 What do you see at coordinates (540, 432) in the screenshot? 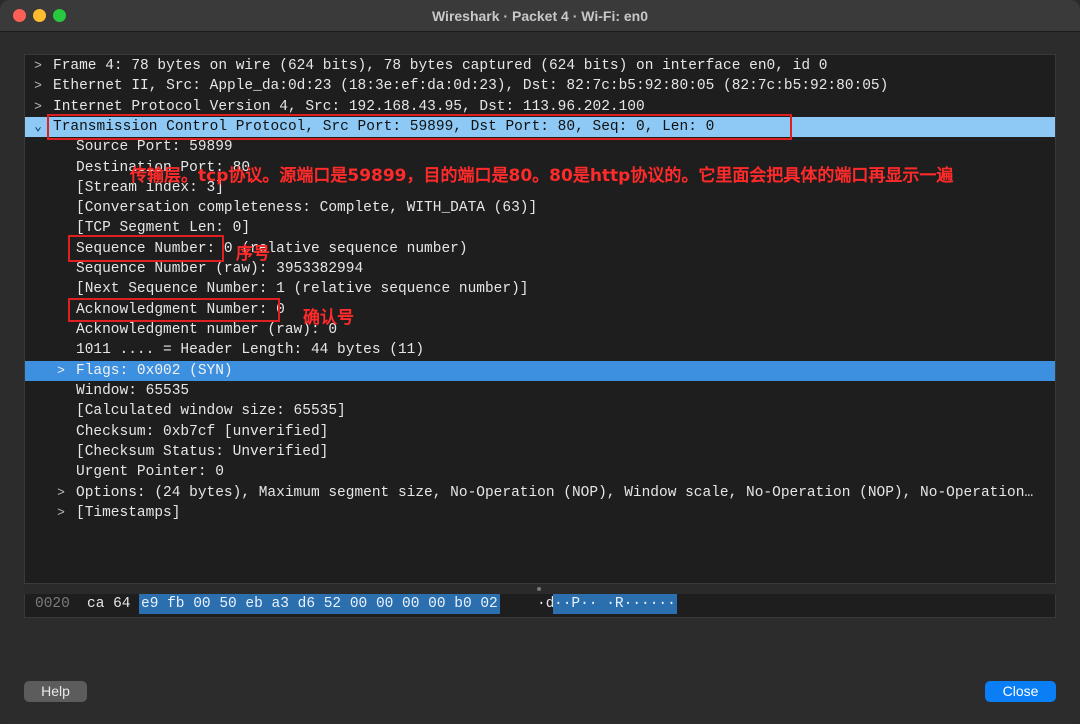
I see `tree-row-checksum: Checksum: 0xb7cf [unverified]` at bounding box center [540, 432].